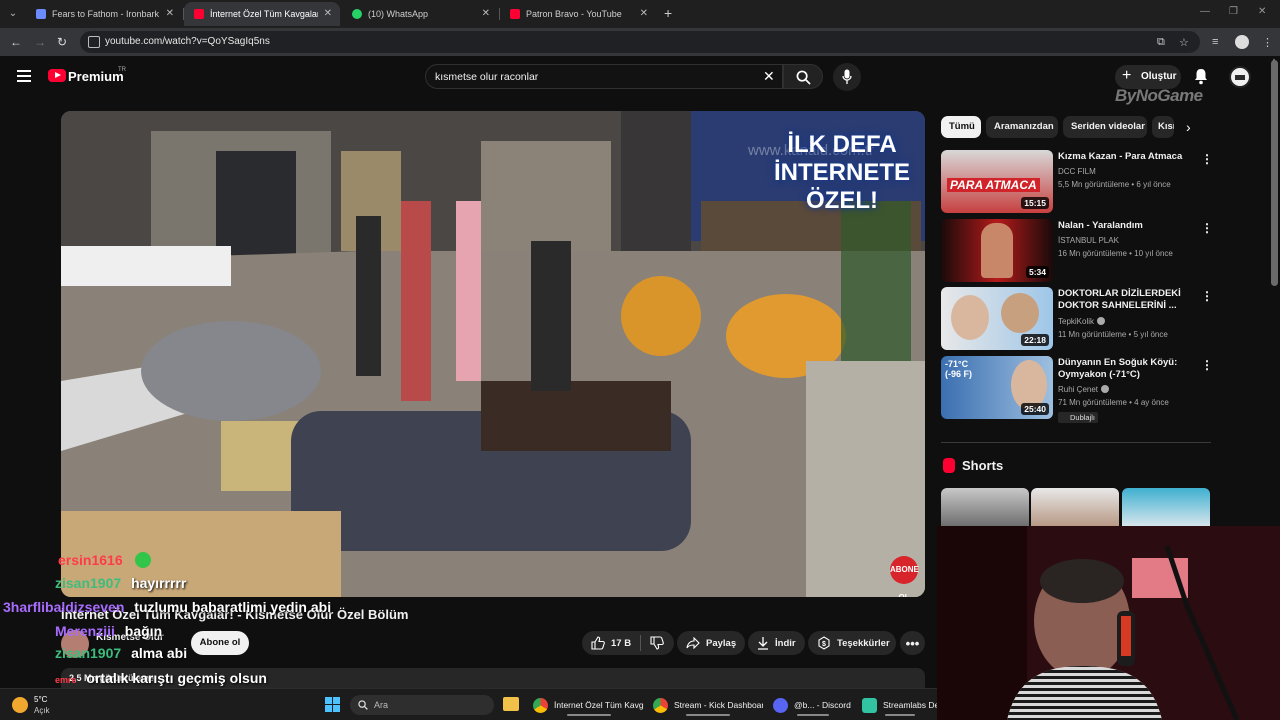 The image size is (1280, 720). I want to click on video-thumbnail: 22:18, so click(997, 318).